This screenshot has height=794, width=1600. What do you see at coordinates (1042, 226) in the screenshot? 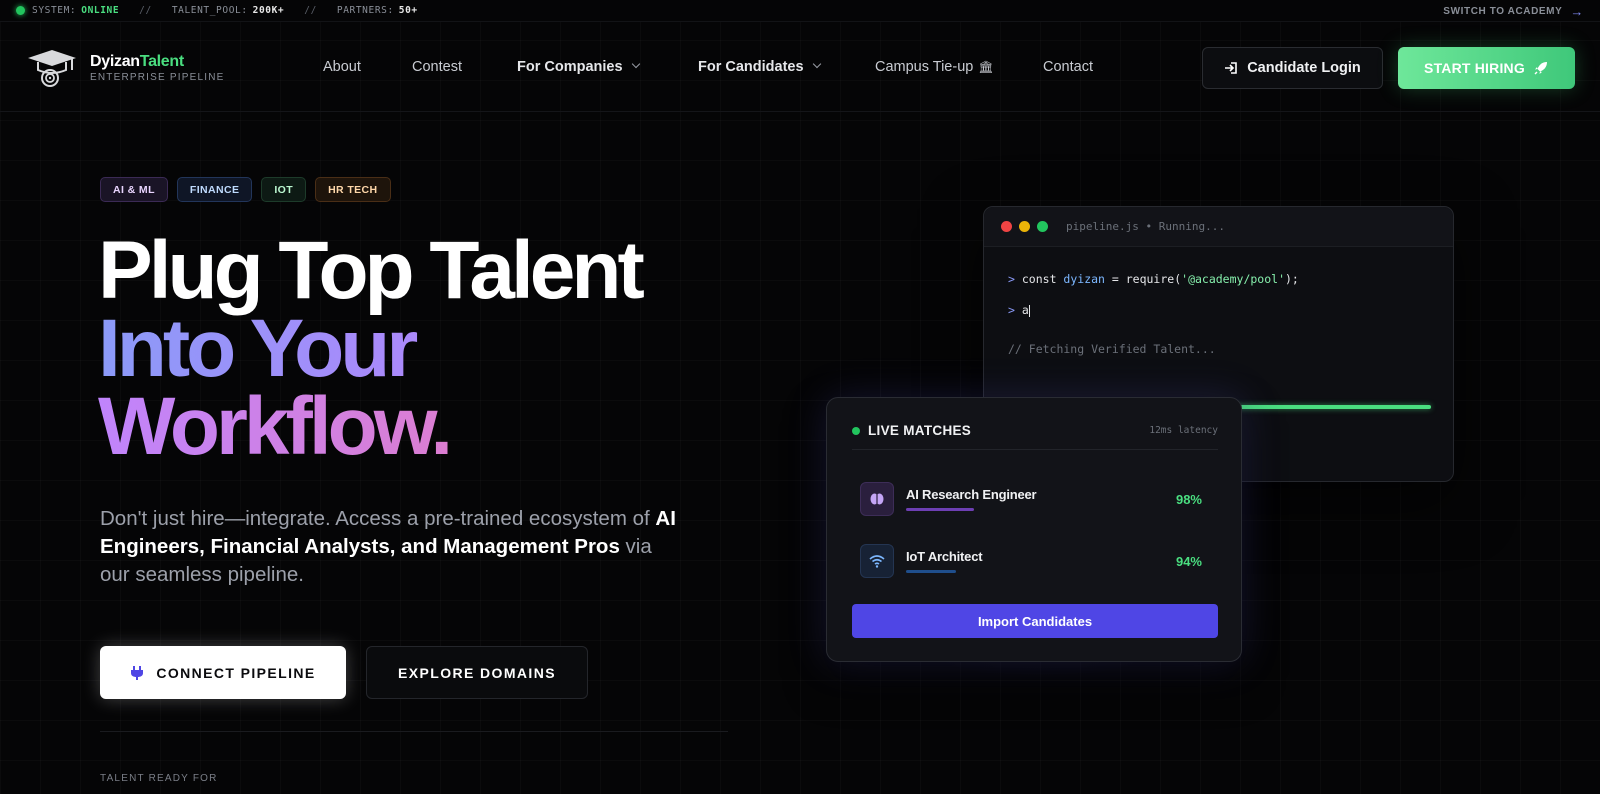
I see `maximize-dot-icon` at bounding box center [1042, 226].